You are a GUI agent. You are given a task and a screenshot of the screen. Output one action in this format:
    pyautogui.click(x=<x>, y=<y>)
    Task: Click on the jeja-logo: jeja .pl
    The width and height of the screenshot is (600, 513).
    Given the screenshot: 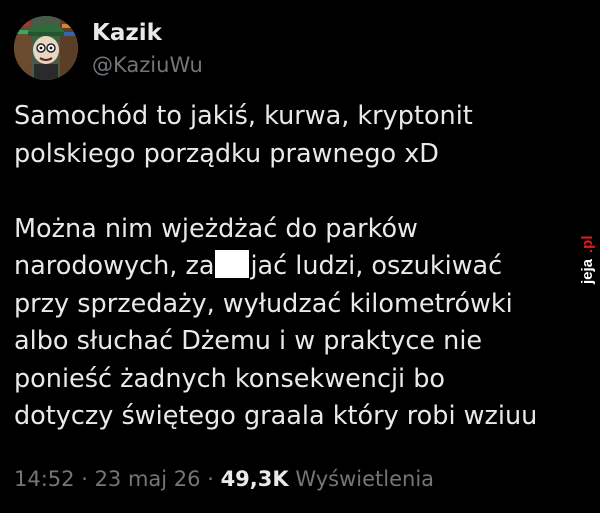 What is the action you would take?
    pyautogui.click(x=587, y=261)
    